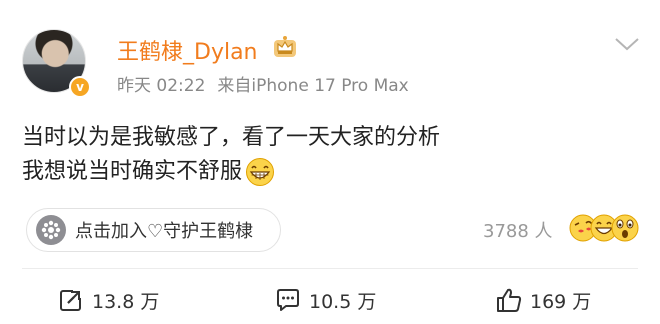  What do you see at coordinates (627, 44) in the screenshot?
I see `chevron-down-icon` at bounding box center [627, 44].